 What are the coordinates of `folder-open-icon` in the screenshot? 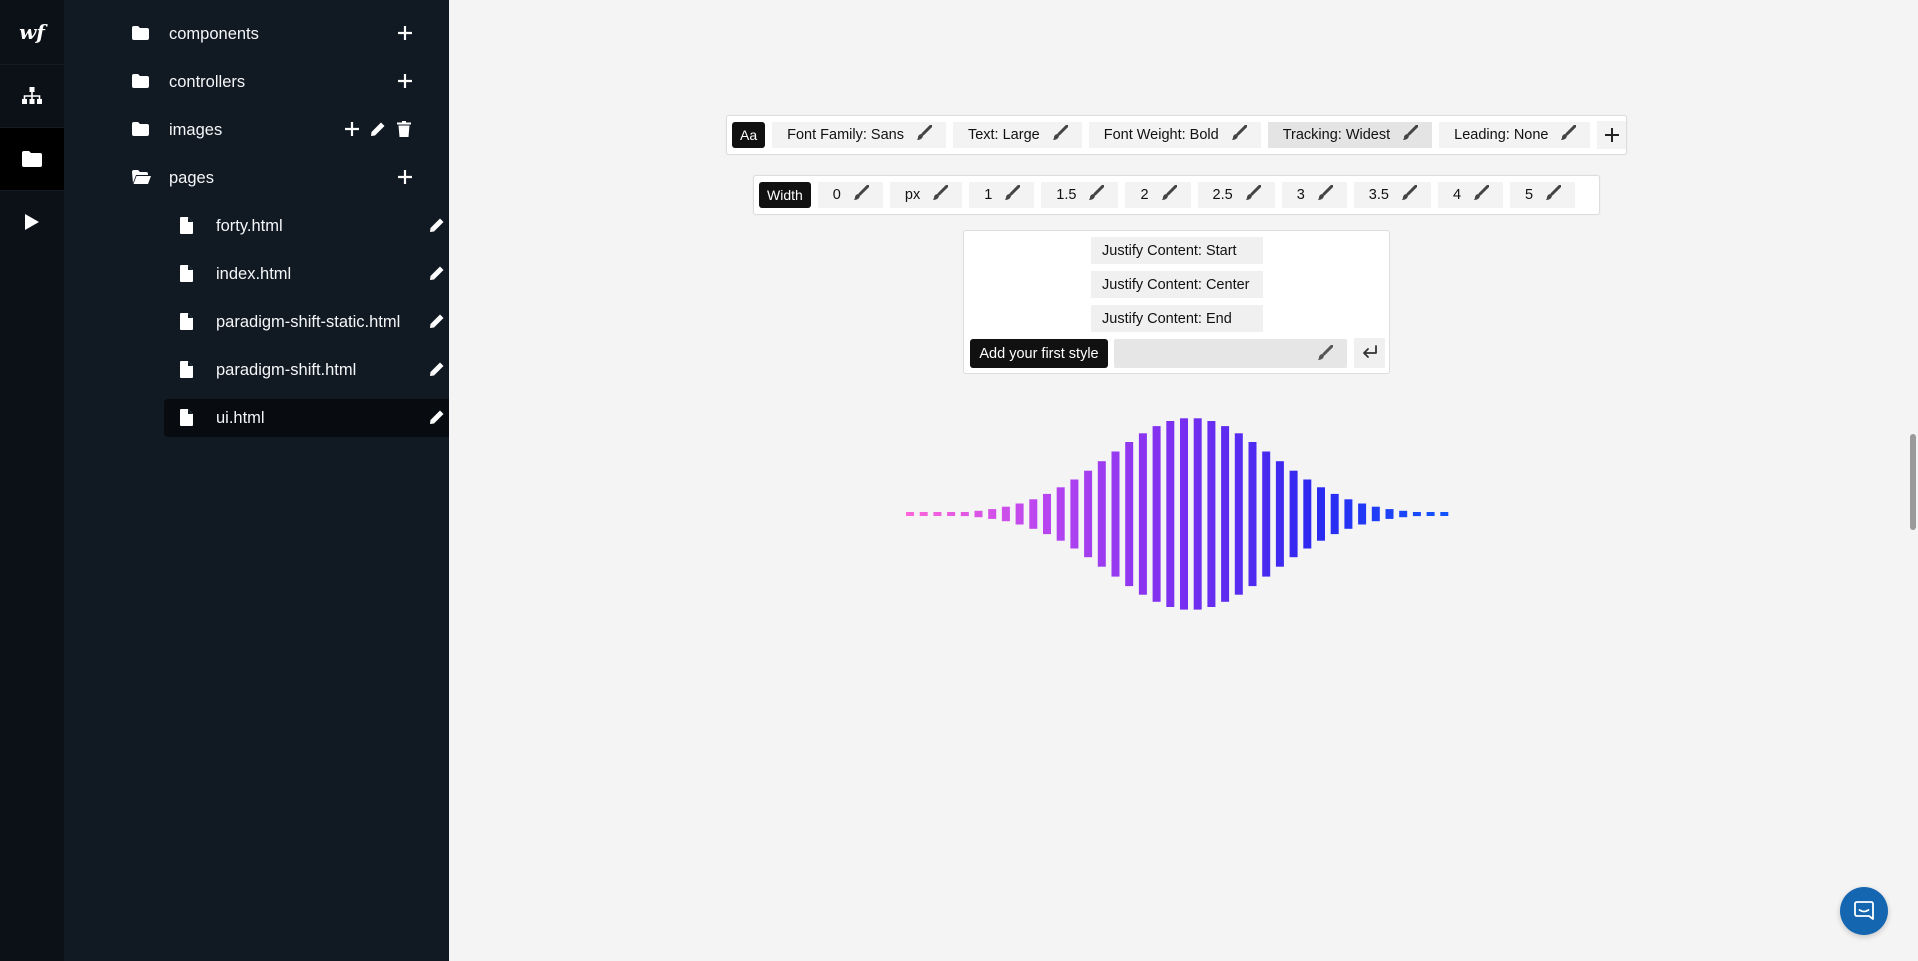 It's located at (141, 179).